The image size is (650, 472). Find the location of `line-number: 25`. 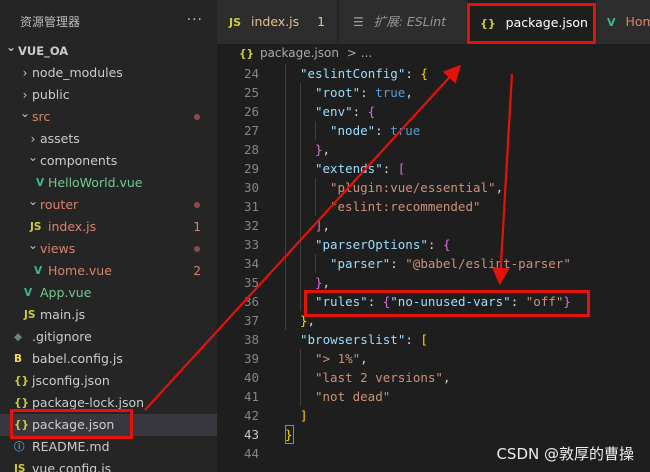

line-number: 25 is located at coordinates (251, 92).